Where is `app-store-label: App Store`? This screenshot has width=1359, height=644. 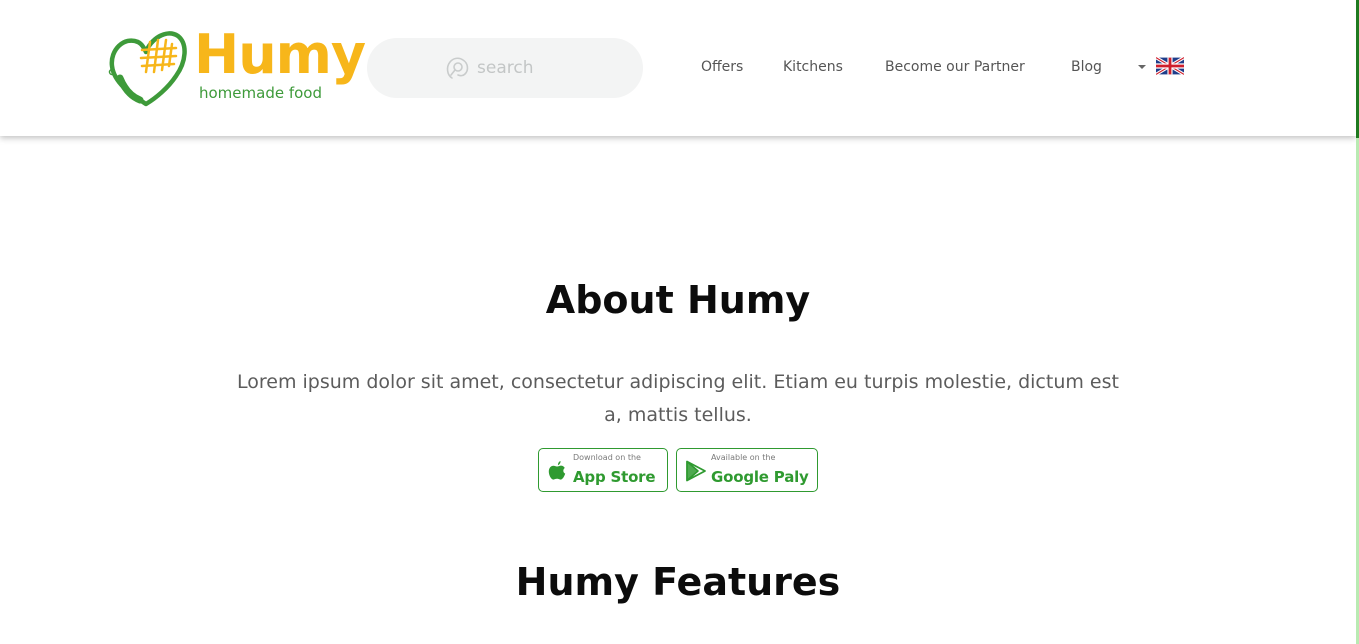
app-store-label: App Store is located at coordinates (614, 477).